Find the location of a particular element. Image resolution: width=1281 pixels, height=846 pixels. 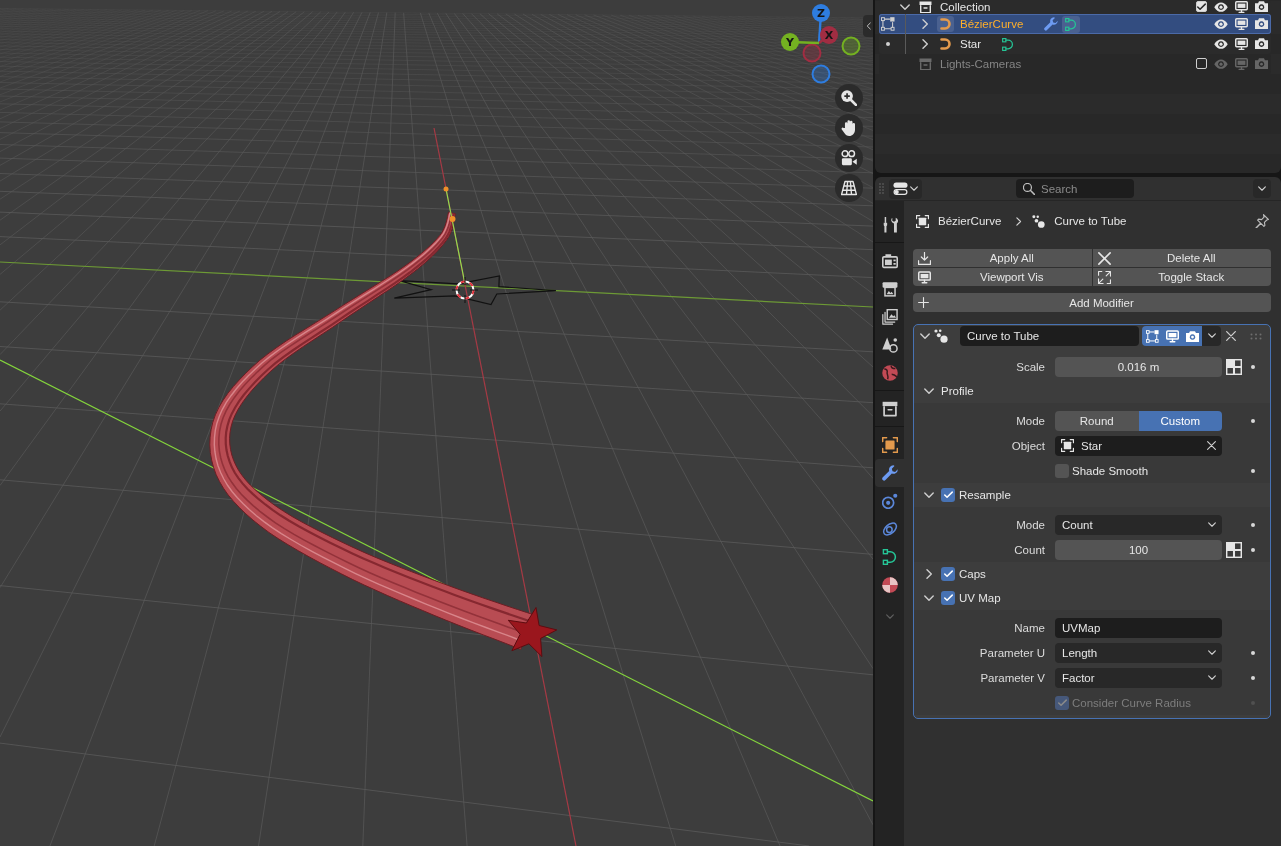

axis-handle: Y is located at coordinates (800, 42).